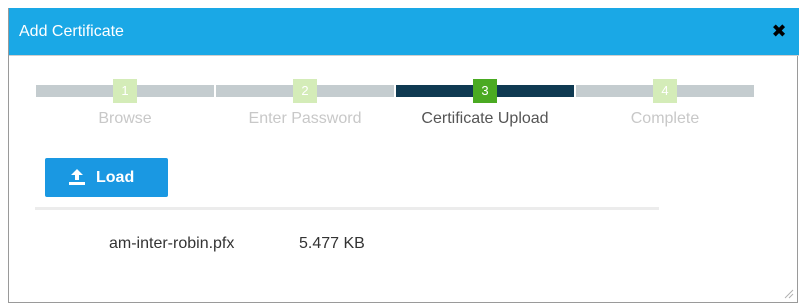 The height and width of the screenshot is (304, 799). I want to click on step-label: Complete, so click(665, 118).